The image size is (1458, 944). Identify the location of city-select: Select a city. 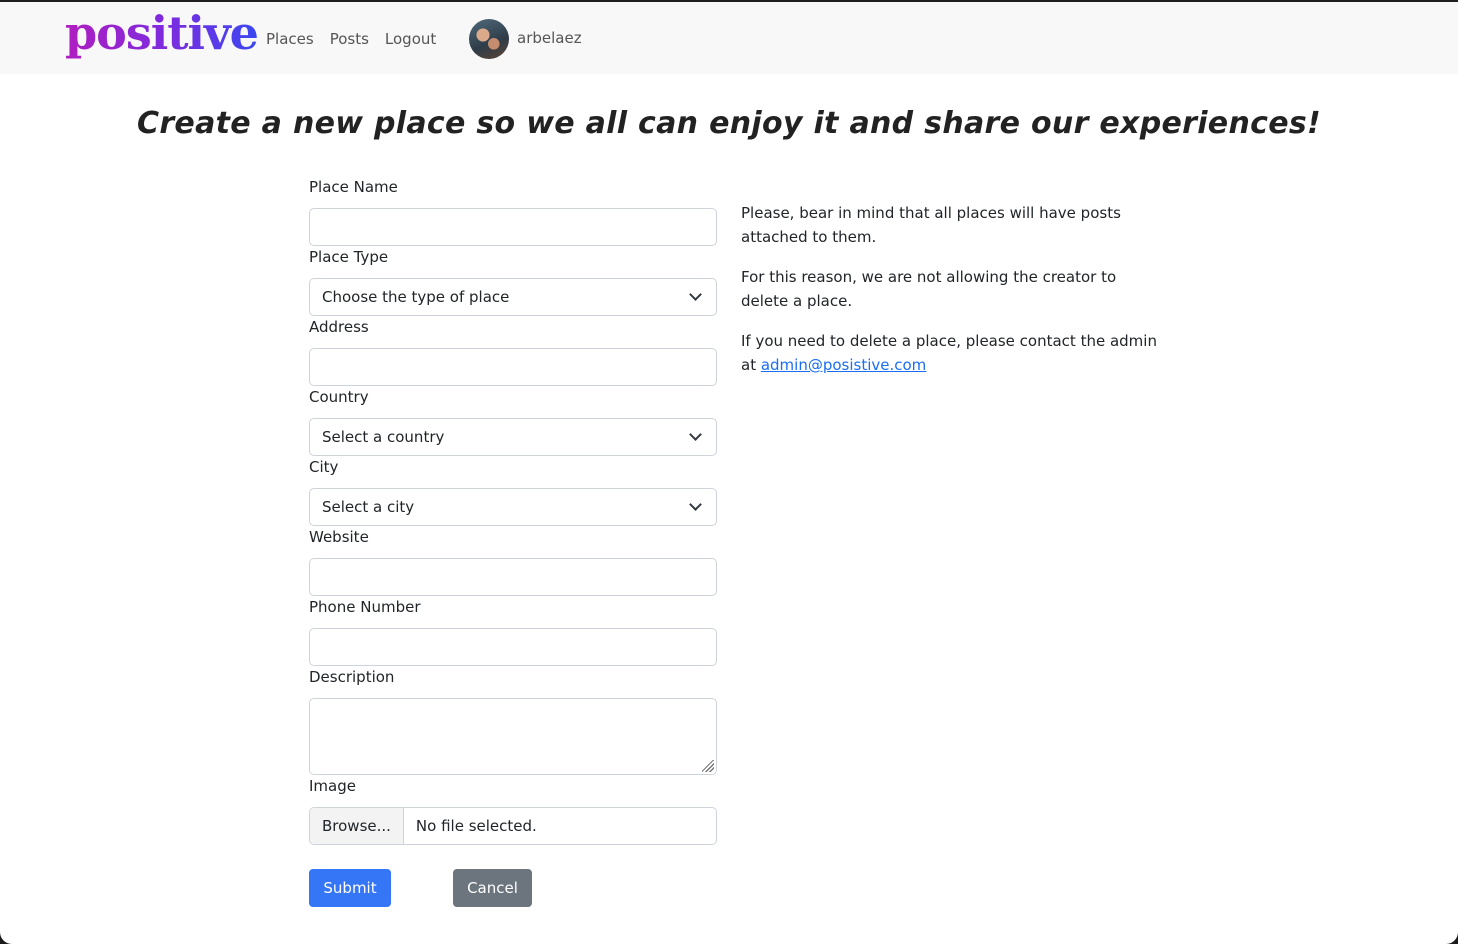
(513, 507).